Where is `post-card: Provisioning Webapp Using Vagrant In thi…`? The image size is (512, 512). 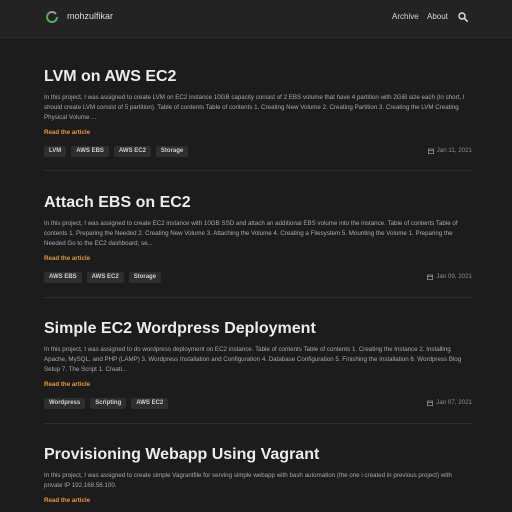
post-card: Provisioning Webapp Using Vagrant In thi… is located at coordinates (258, 479).